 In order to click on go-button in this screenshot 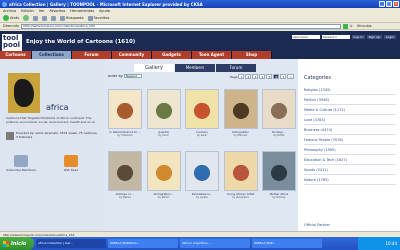, I will do `click(346, 26)`.